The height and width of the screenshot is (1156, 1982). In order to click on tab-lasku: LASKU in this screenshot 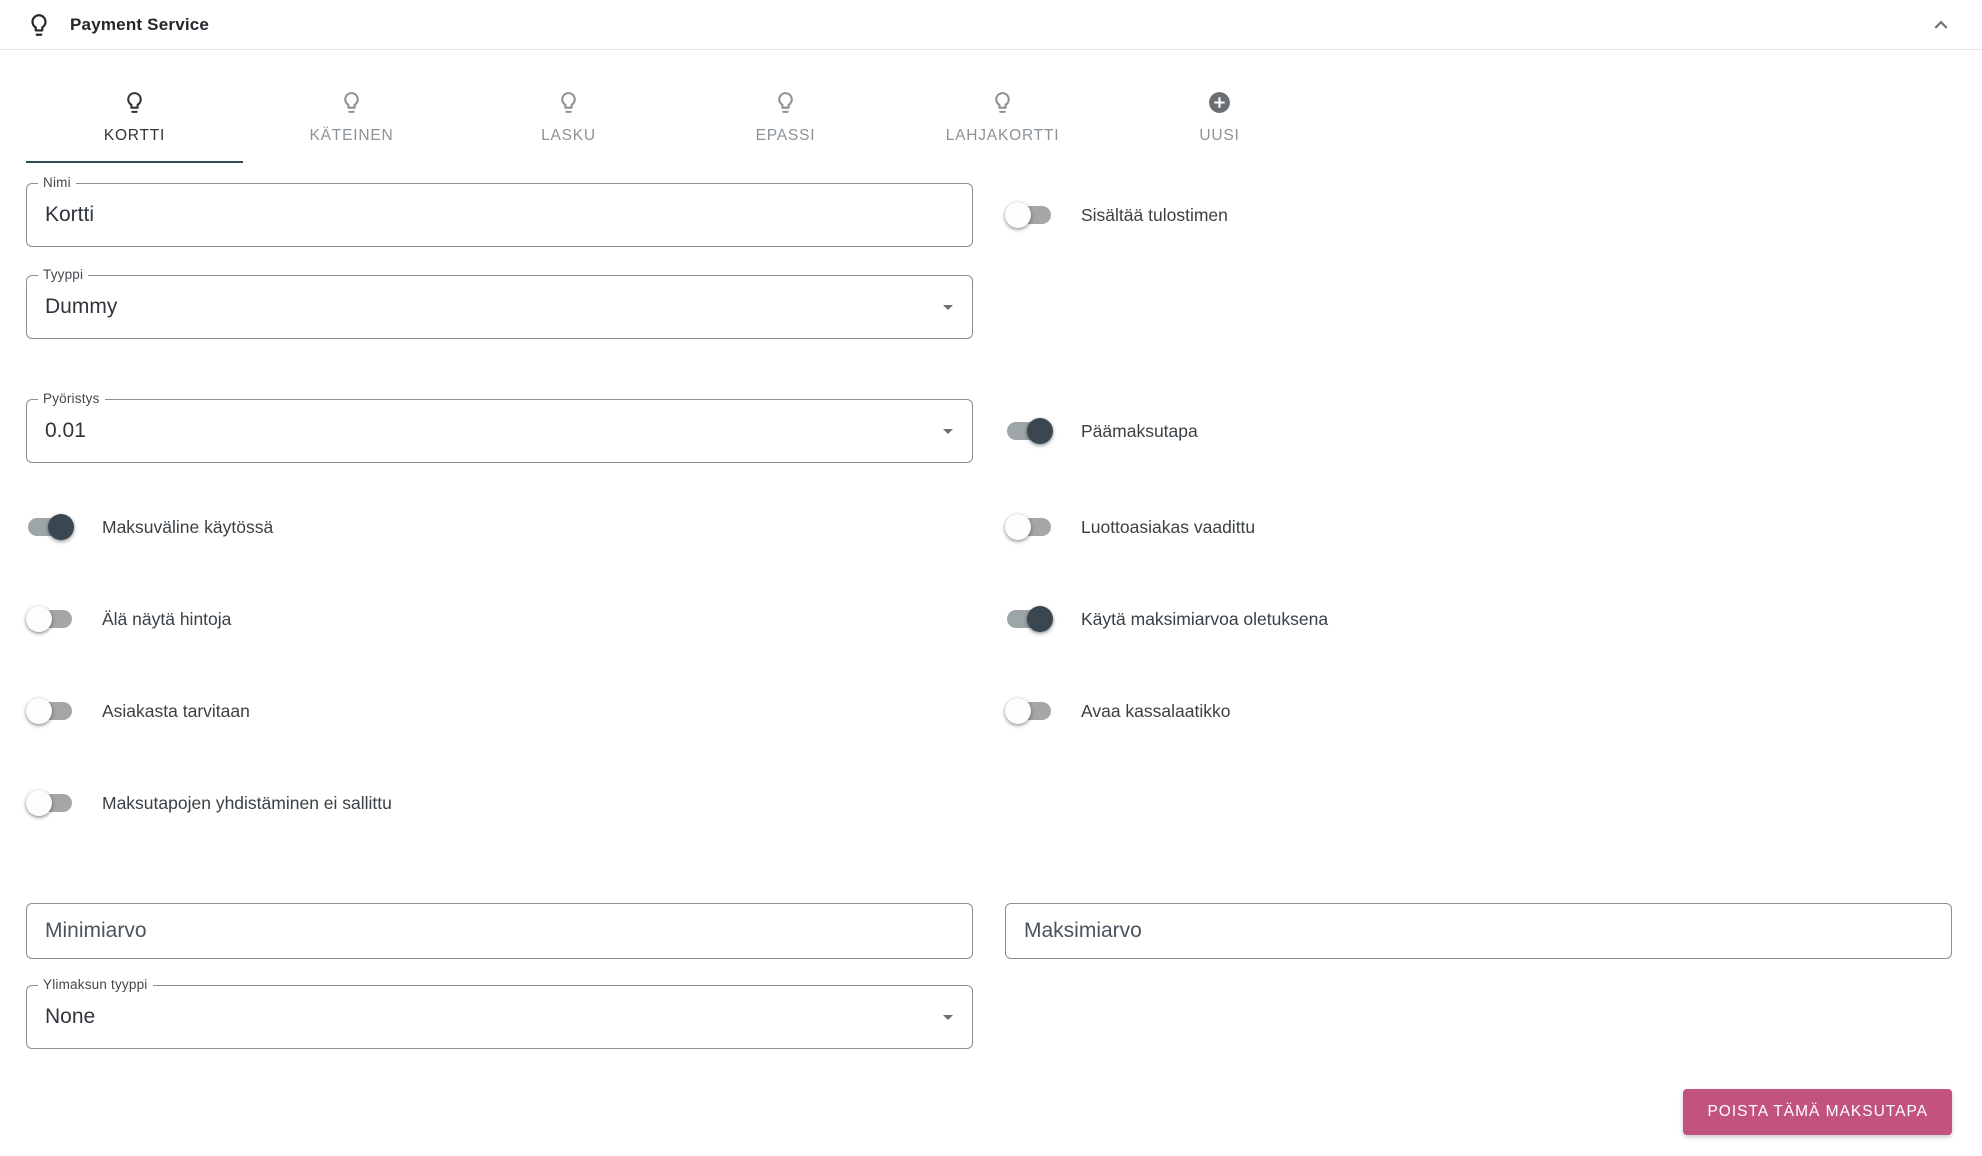, I will do `click(568, 120)`.